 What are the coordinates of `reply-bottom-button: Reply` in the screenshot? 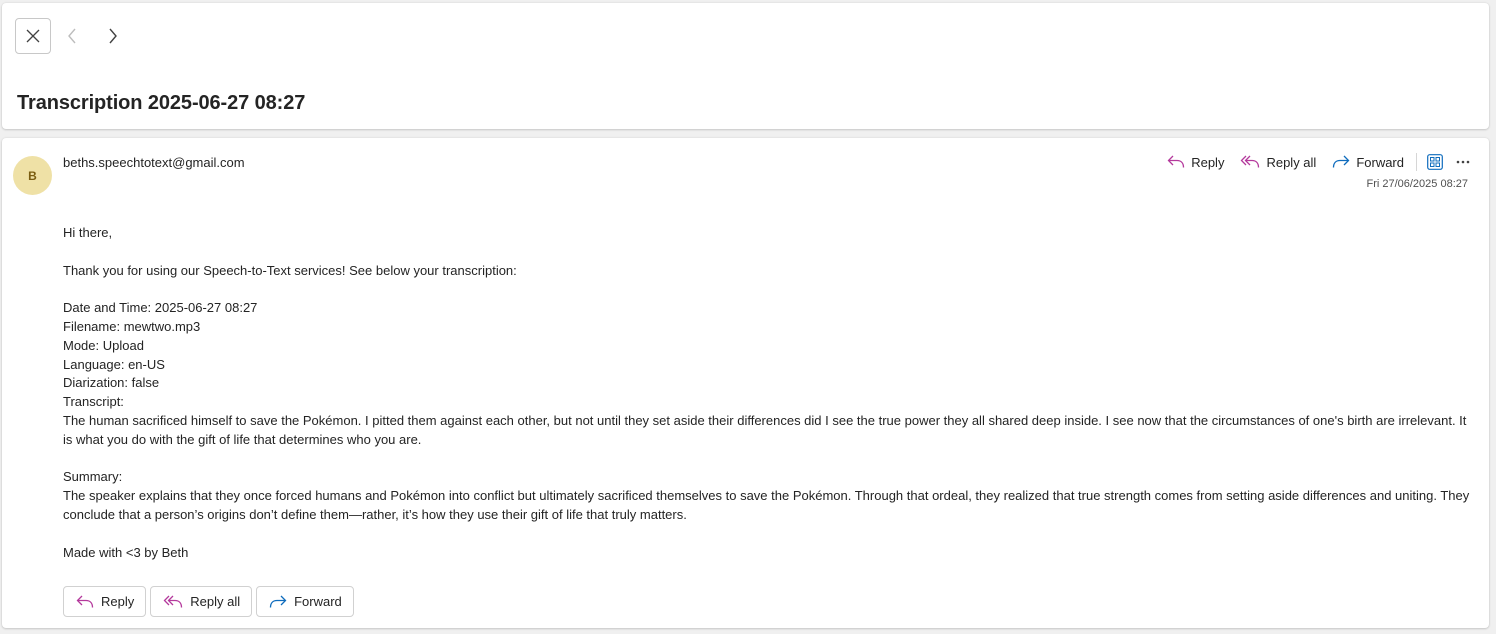 It's located at (105, 601).